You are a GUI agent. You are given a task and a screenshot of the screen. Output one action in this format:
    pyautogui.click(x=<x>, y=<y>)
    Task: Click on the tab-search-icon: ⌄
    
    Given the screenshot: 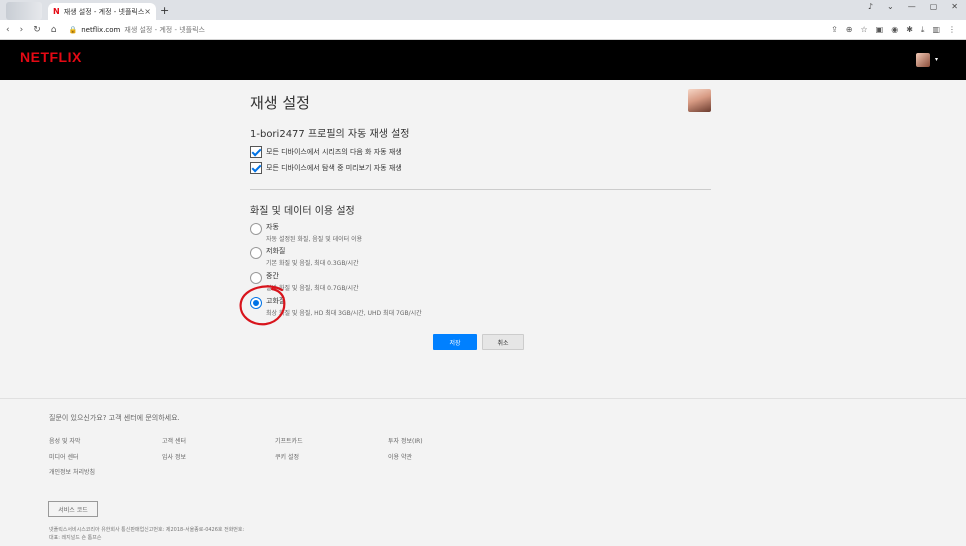 What is the action you would take?
    pyautogui.click(x=890, y=6)
    